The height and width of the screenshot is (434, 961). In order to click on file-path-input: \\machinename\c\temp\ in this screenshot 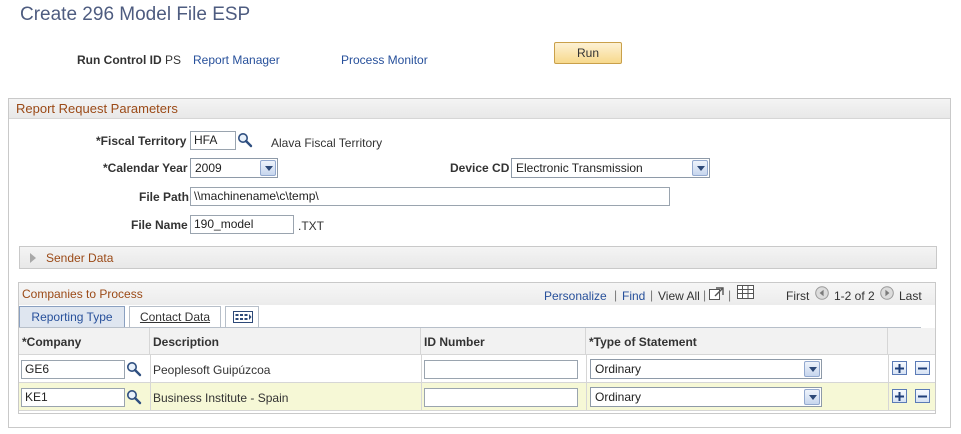, I will do `click(430, 196)`.